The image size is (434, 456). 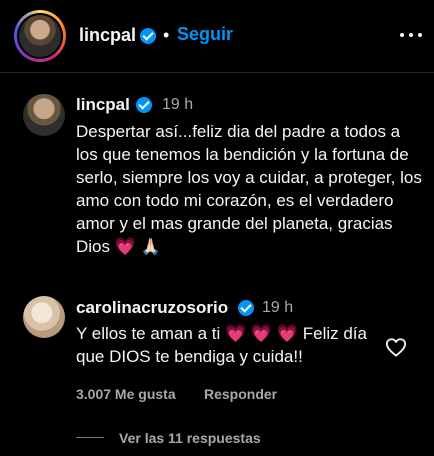 I want to click on author-avatar, so click(x=40, y=36).